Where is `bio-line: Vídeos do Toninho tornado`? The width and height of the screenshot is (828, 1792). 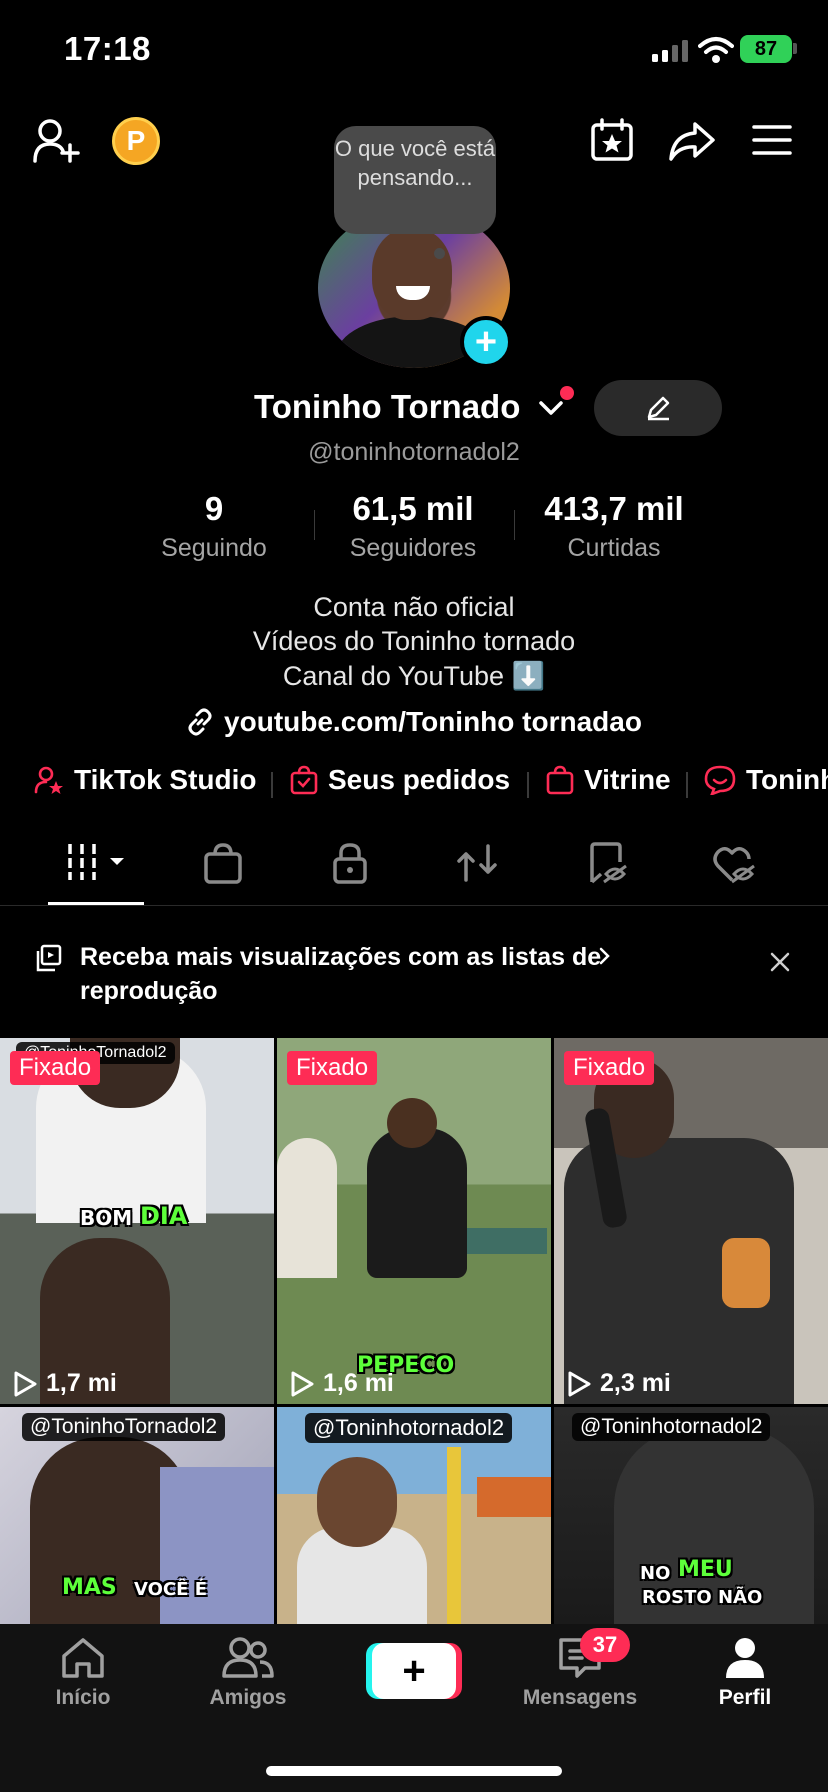
bio-line: Vídeos do Toninho tornado is located at coordinates (414, 641).